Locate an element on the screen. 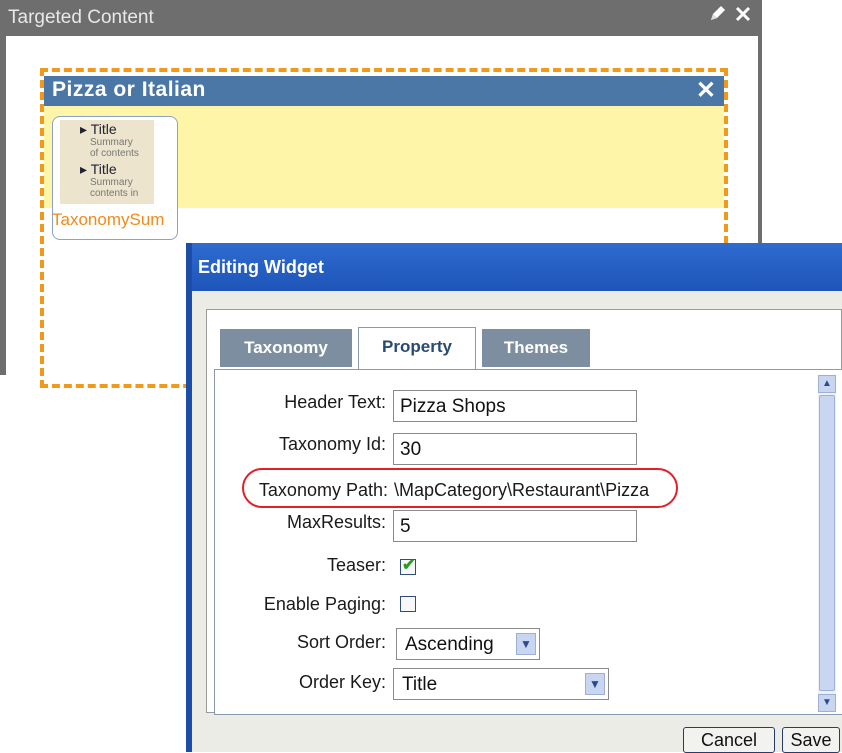 The image size is (842, 753). sort-order-label: Sort Order: is located at coordinates (341, 642).